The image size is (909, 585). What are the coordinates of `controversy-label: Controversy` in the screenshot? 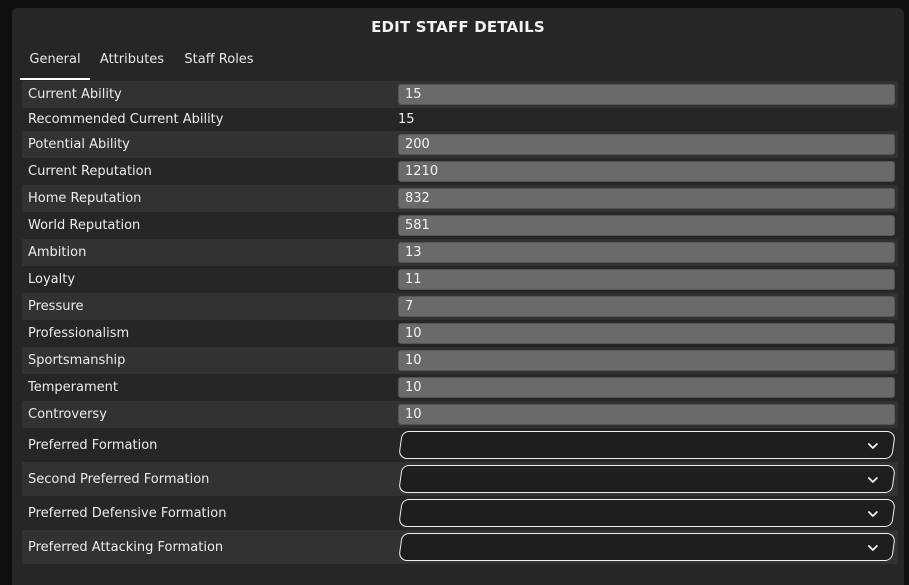 It's located at (67, 414).